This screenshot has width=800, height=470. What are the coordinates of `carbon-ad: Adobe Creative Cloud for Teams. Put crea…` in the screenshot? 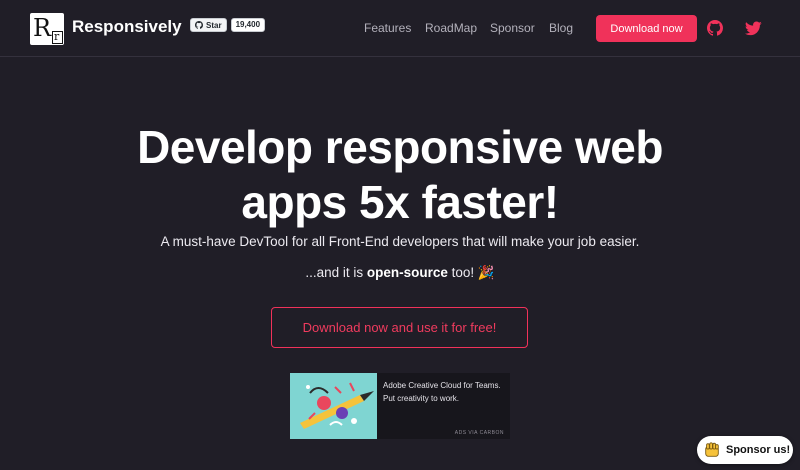 It's located at (400, 406).